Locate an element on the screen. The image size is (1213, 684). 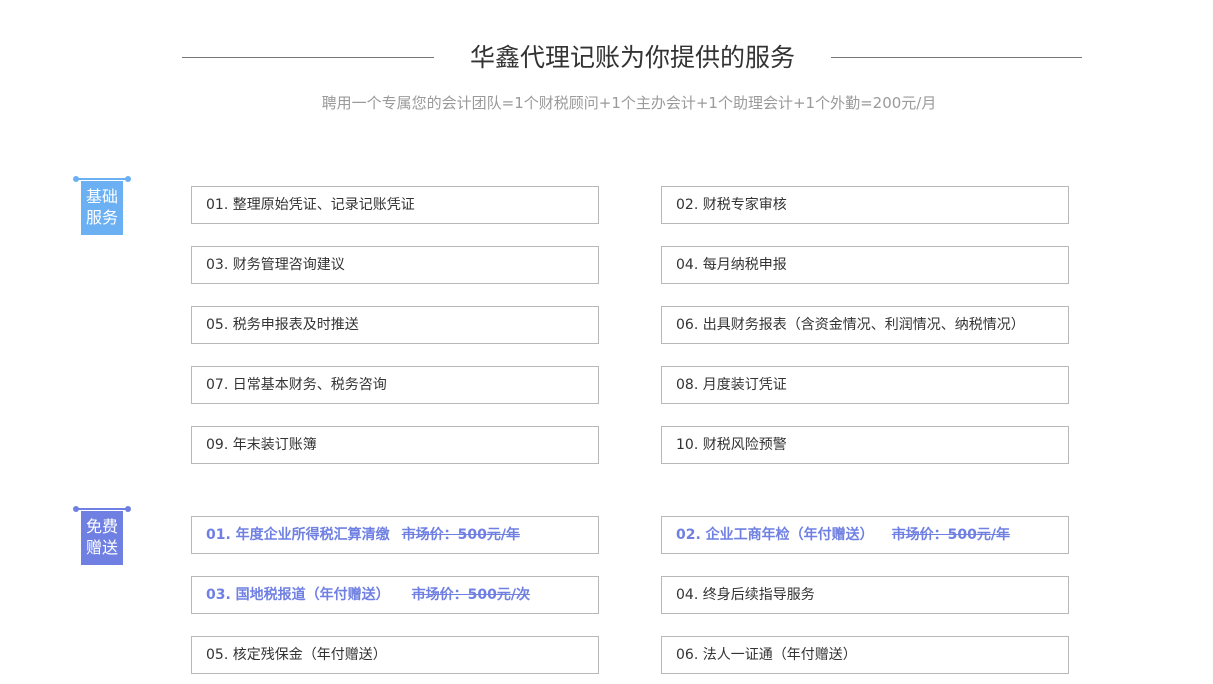
market-price: 市场价：500元/次 is located at coordinates (471, 595).